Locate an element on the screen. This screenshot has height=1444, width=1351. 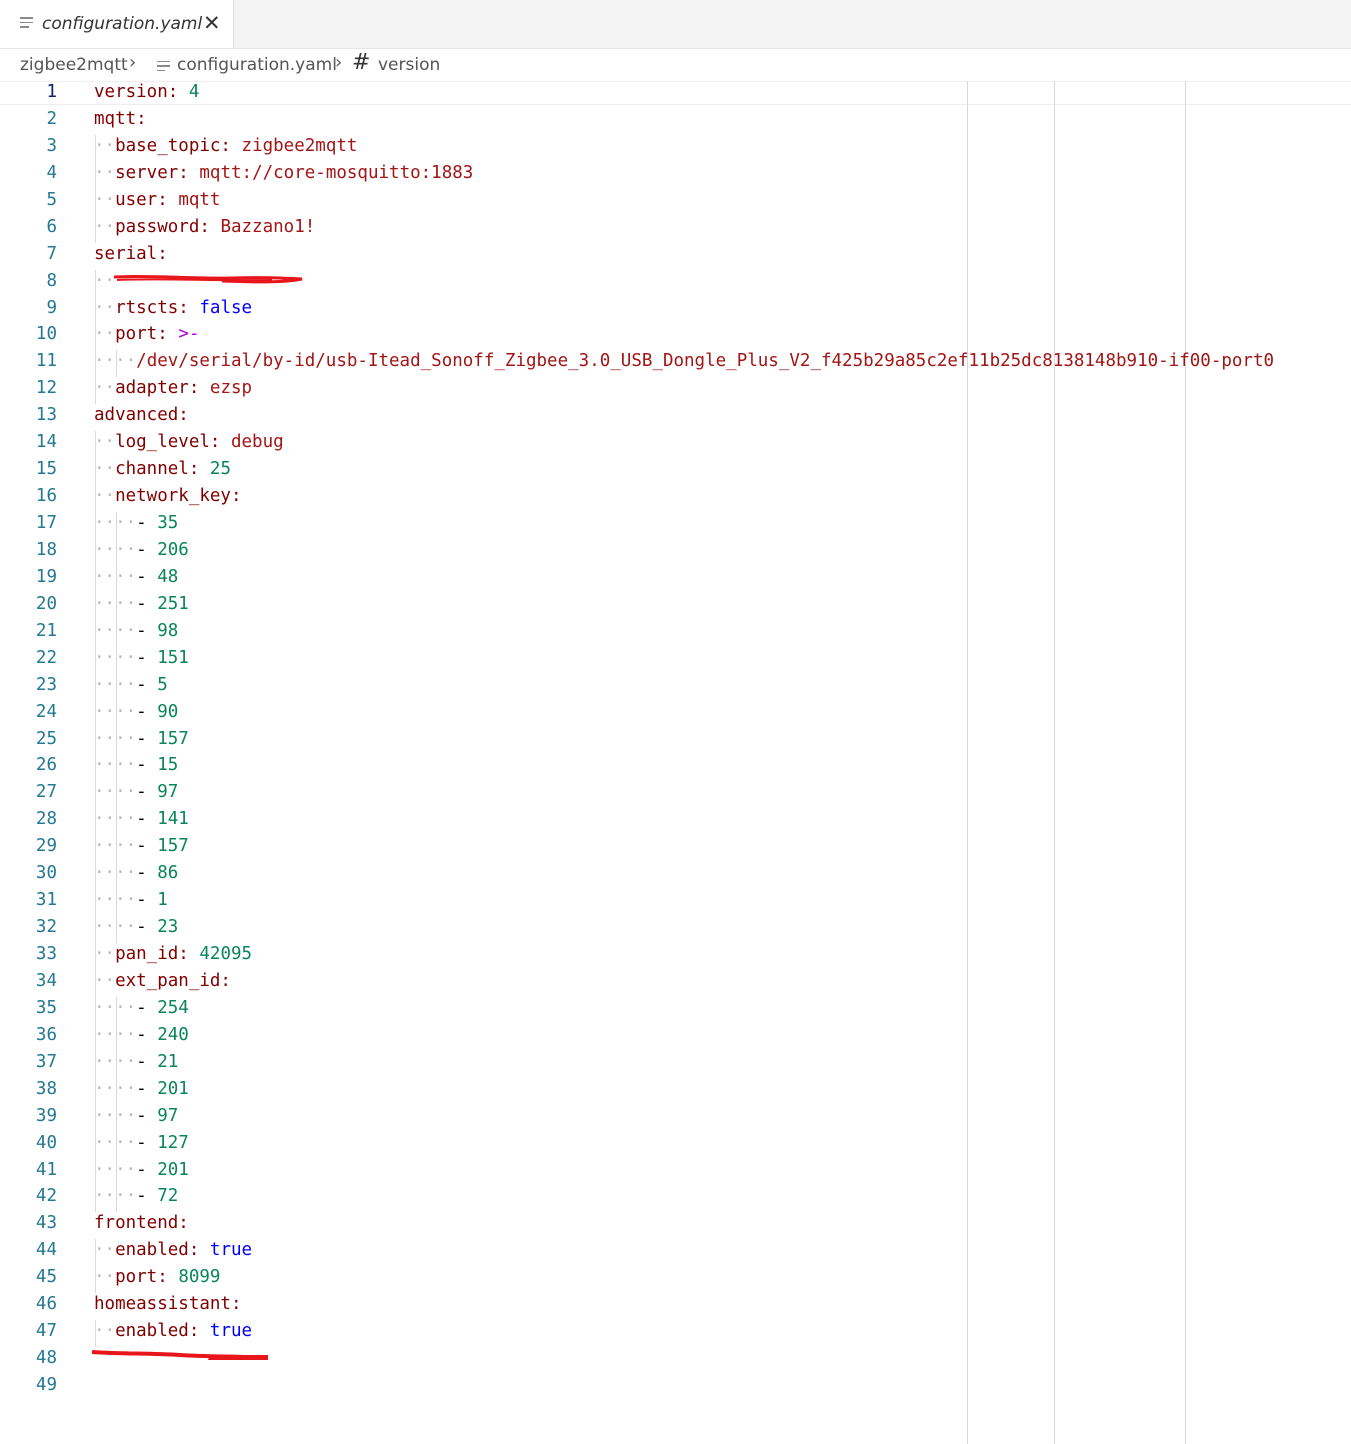
line-content: ····- 48 is located at coordinates (136, 577).